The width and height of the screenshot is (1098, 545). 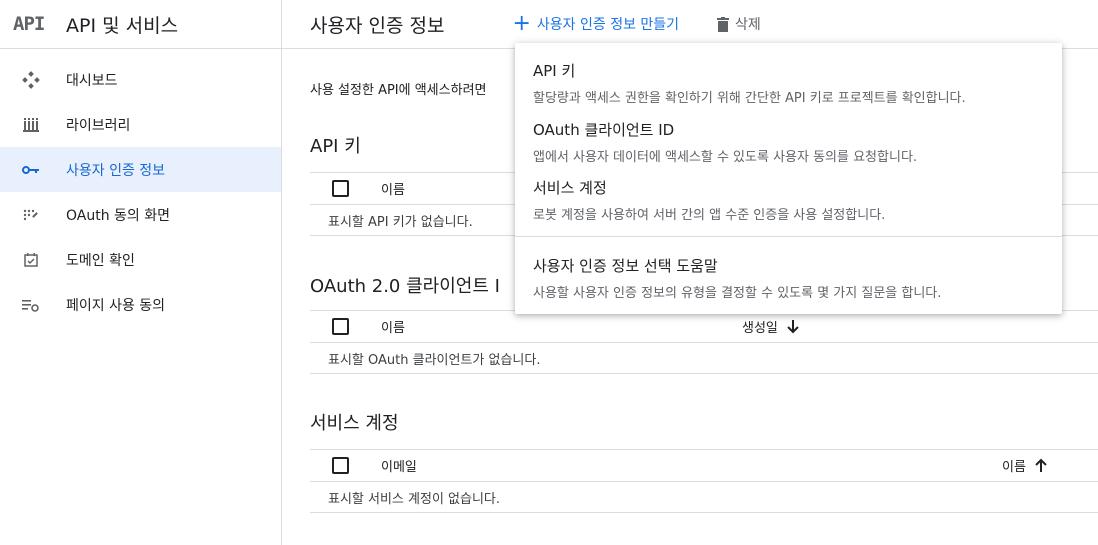 What do you see at coordinates (793, 327) in the screenshot?
I see `arrow-down-icon` at bounding box center [793, 327].